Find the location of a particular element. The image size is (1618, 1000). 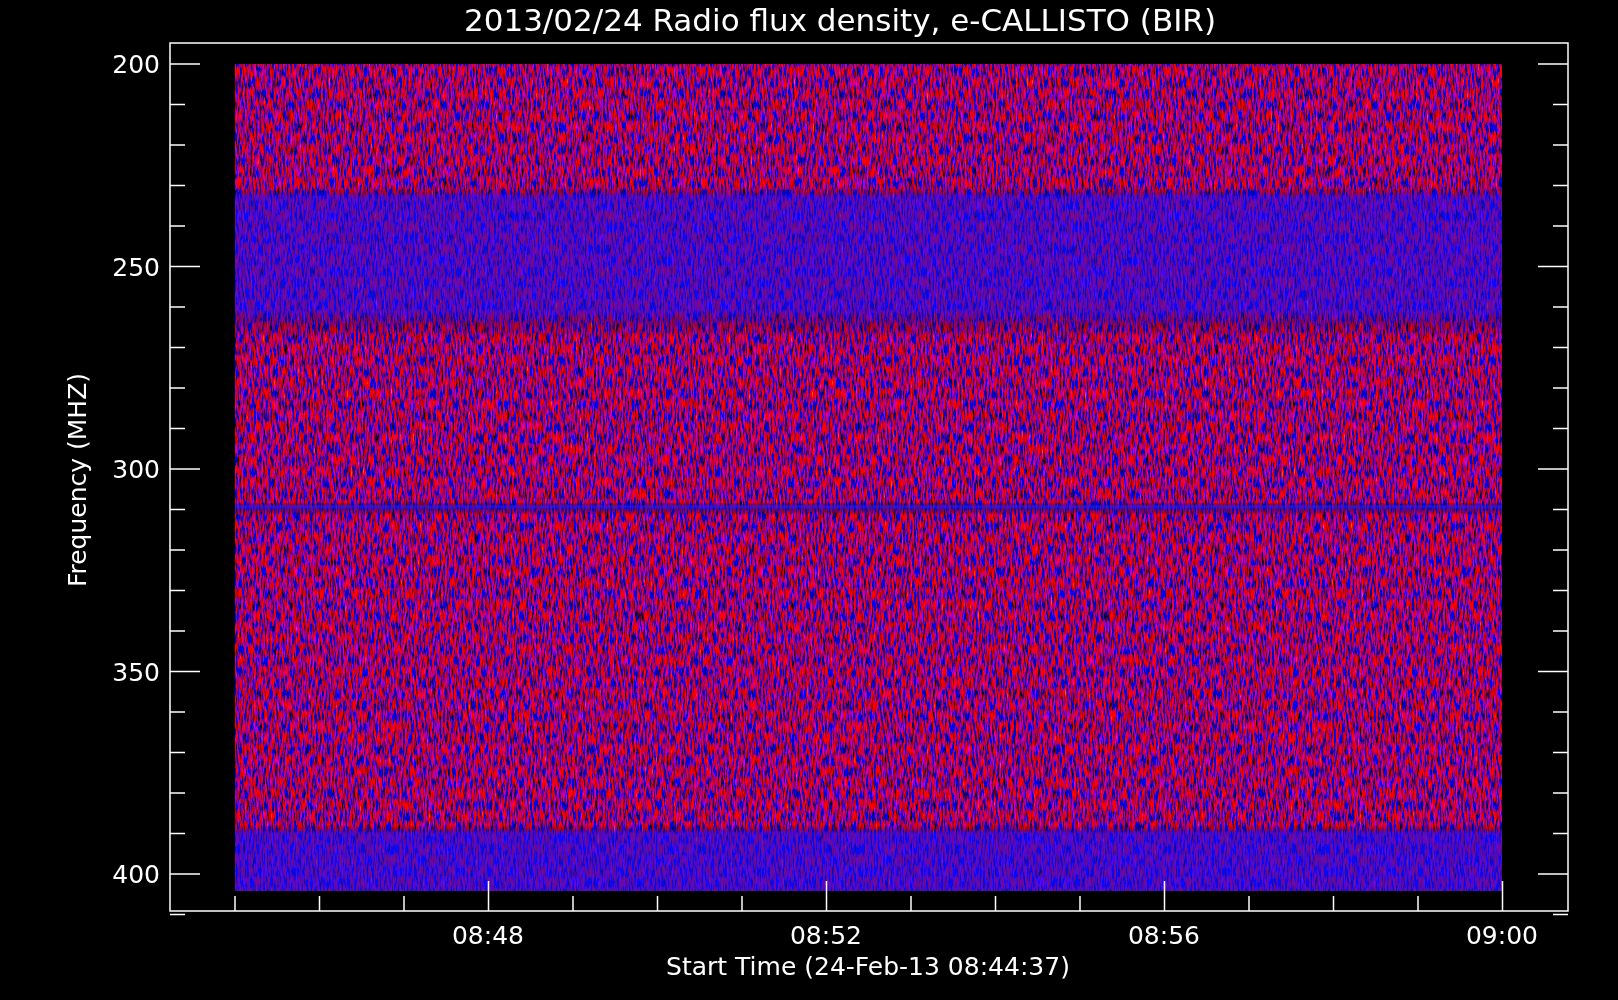

x-tick-label: 08:52 is located at coordinates (826, 935).